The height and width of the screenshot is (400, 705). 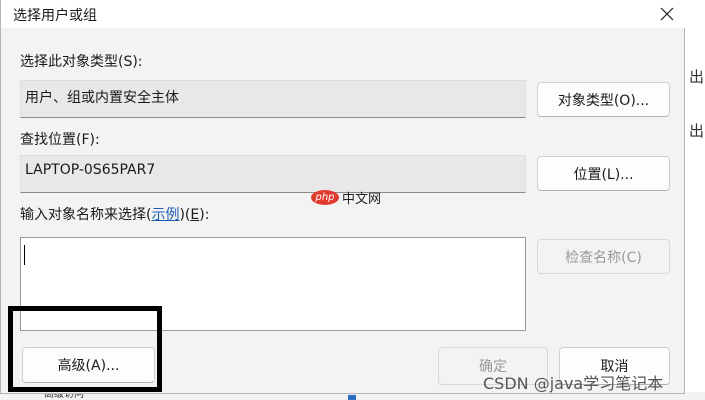 What do you see at coordinates (81, 62) in the screenshot?
I see `object-type-label: 选择此对象类型(S):` at bounding box center [81, 62].